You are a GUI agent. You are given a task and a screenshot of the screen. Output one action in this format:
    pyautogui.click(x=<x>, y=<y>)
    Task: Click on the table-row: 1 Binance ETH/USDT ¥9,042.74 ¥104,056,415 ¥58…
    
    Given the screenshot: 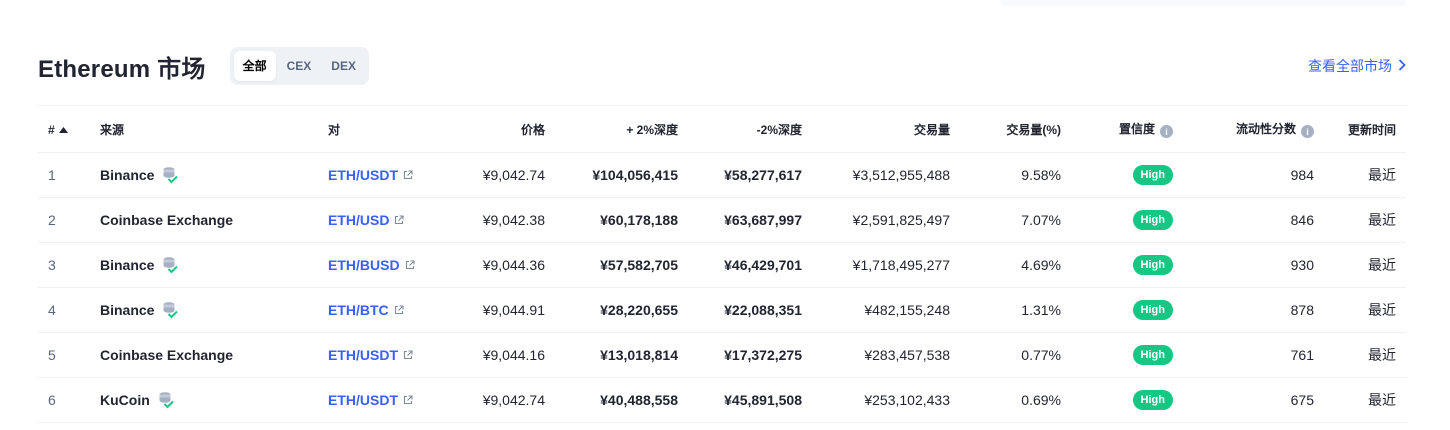 What is the action you would take?
    pyautogui.click(x=722, y=175)
    